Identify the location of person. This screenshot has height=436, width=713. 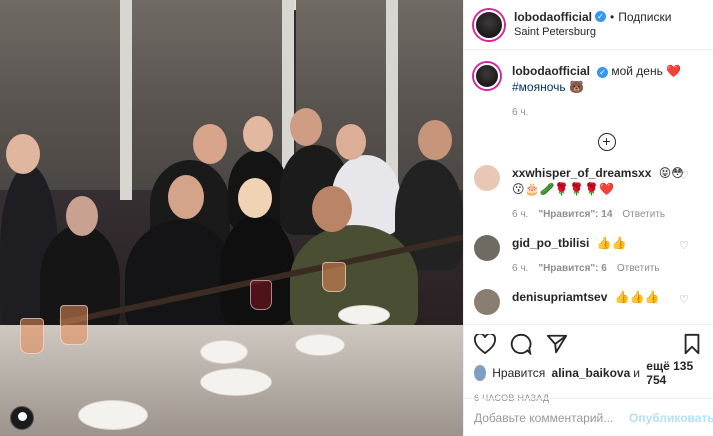
(180, 277).